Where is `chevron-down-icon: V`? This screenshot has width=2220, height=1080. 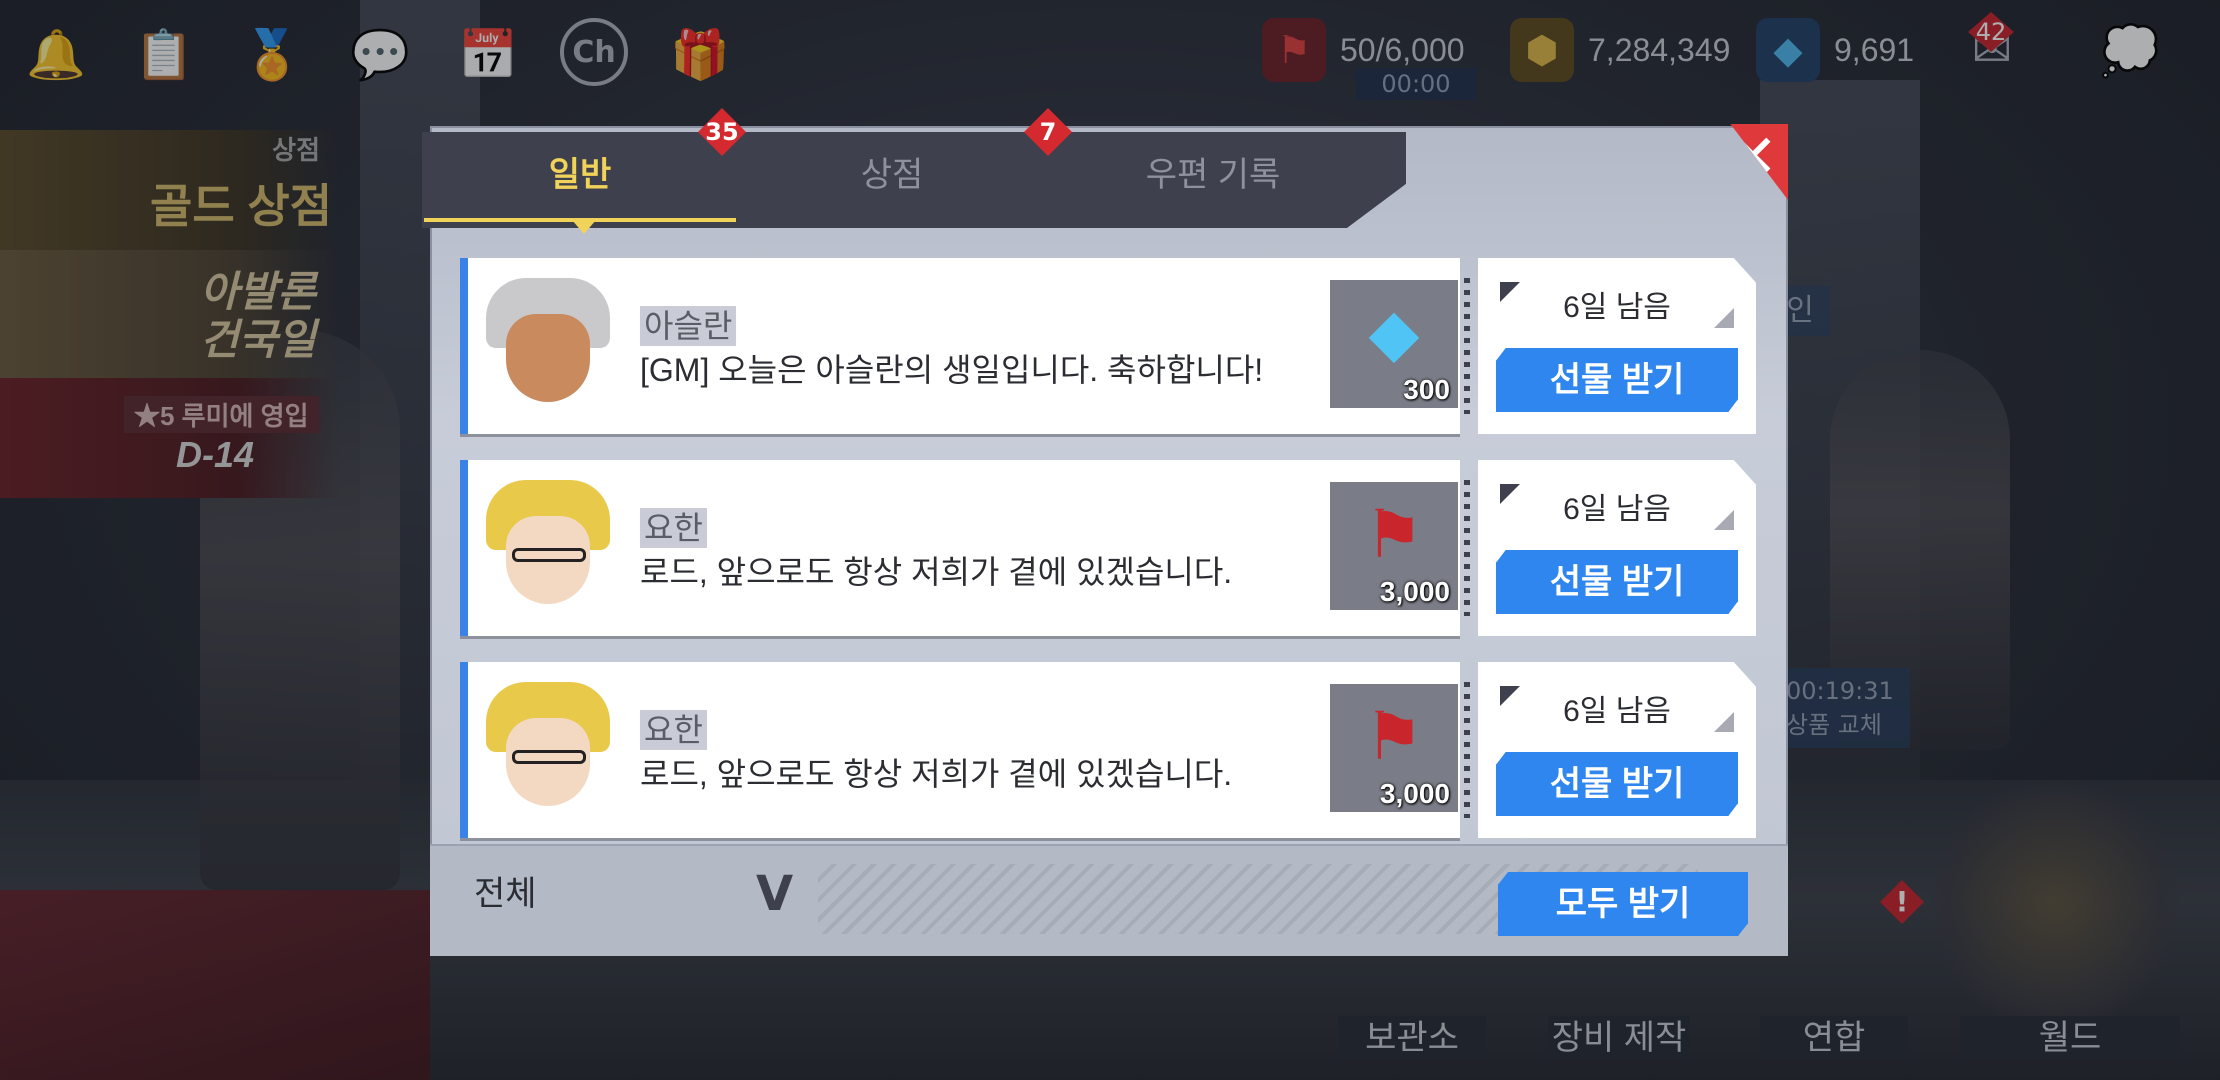 chevron-down-icon: V is located at coordinates (774, 894).